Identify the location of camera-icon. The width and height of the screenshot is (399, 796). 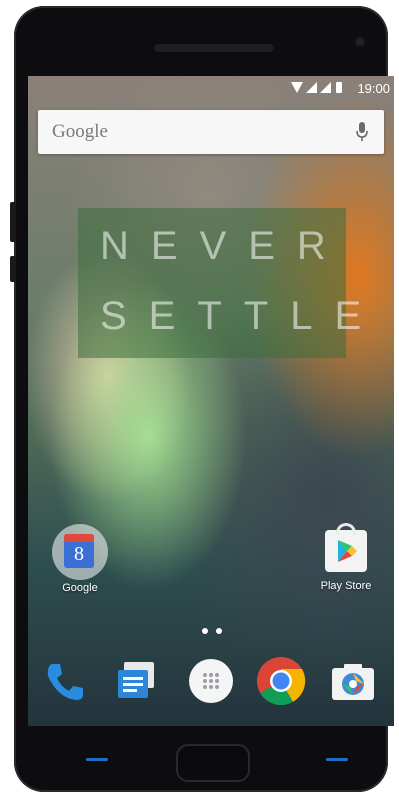
(353, 682).